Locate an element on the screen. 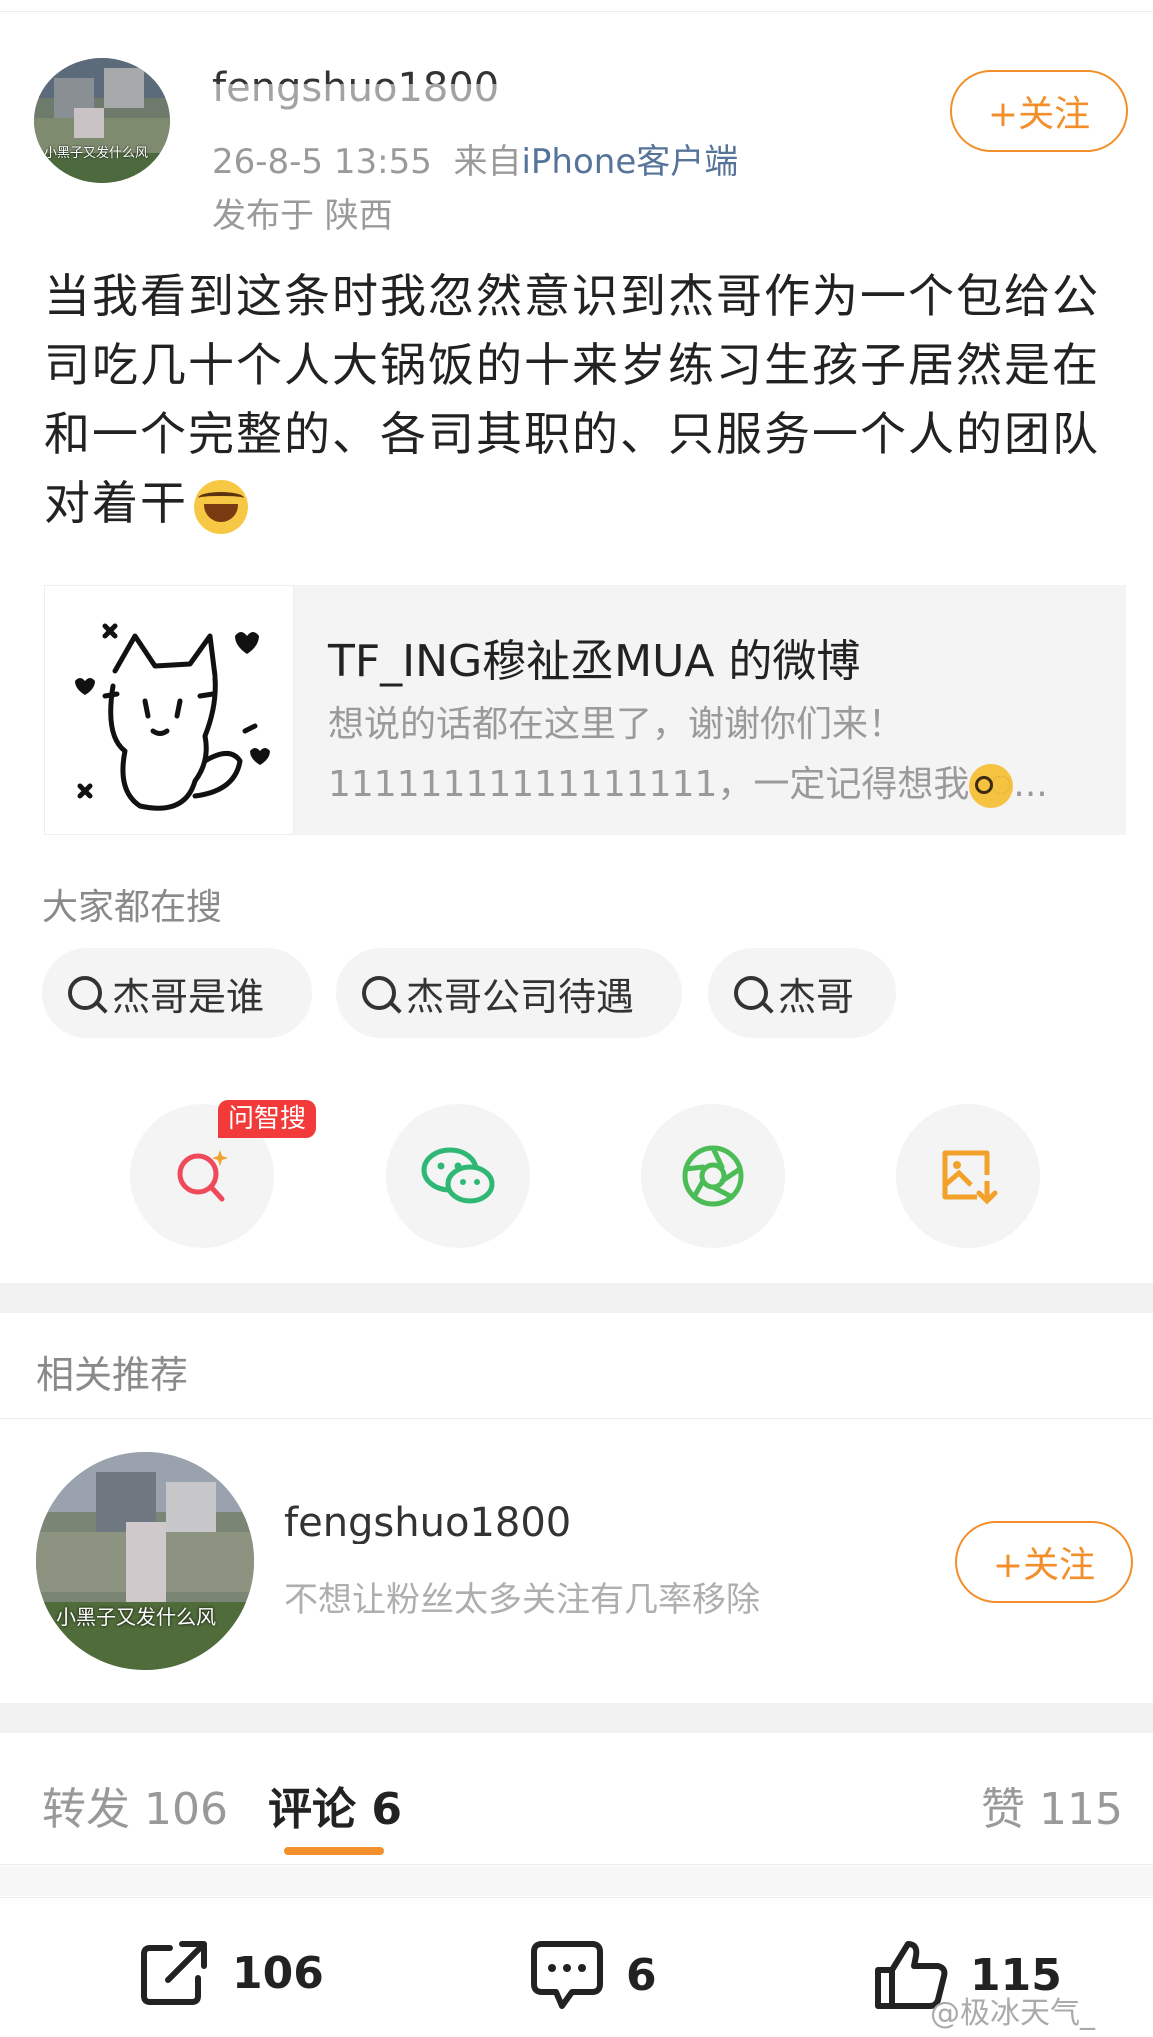  ai-search-icon is located at coordinates (202, 1176).